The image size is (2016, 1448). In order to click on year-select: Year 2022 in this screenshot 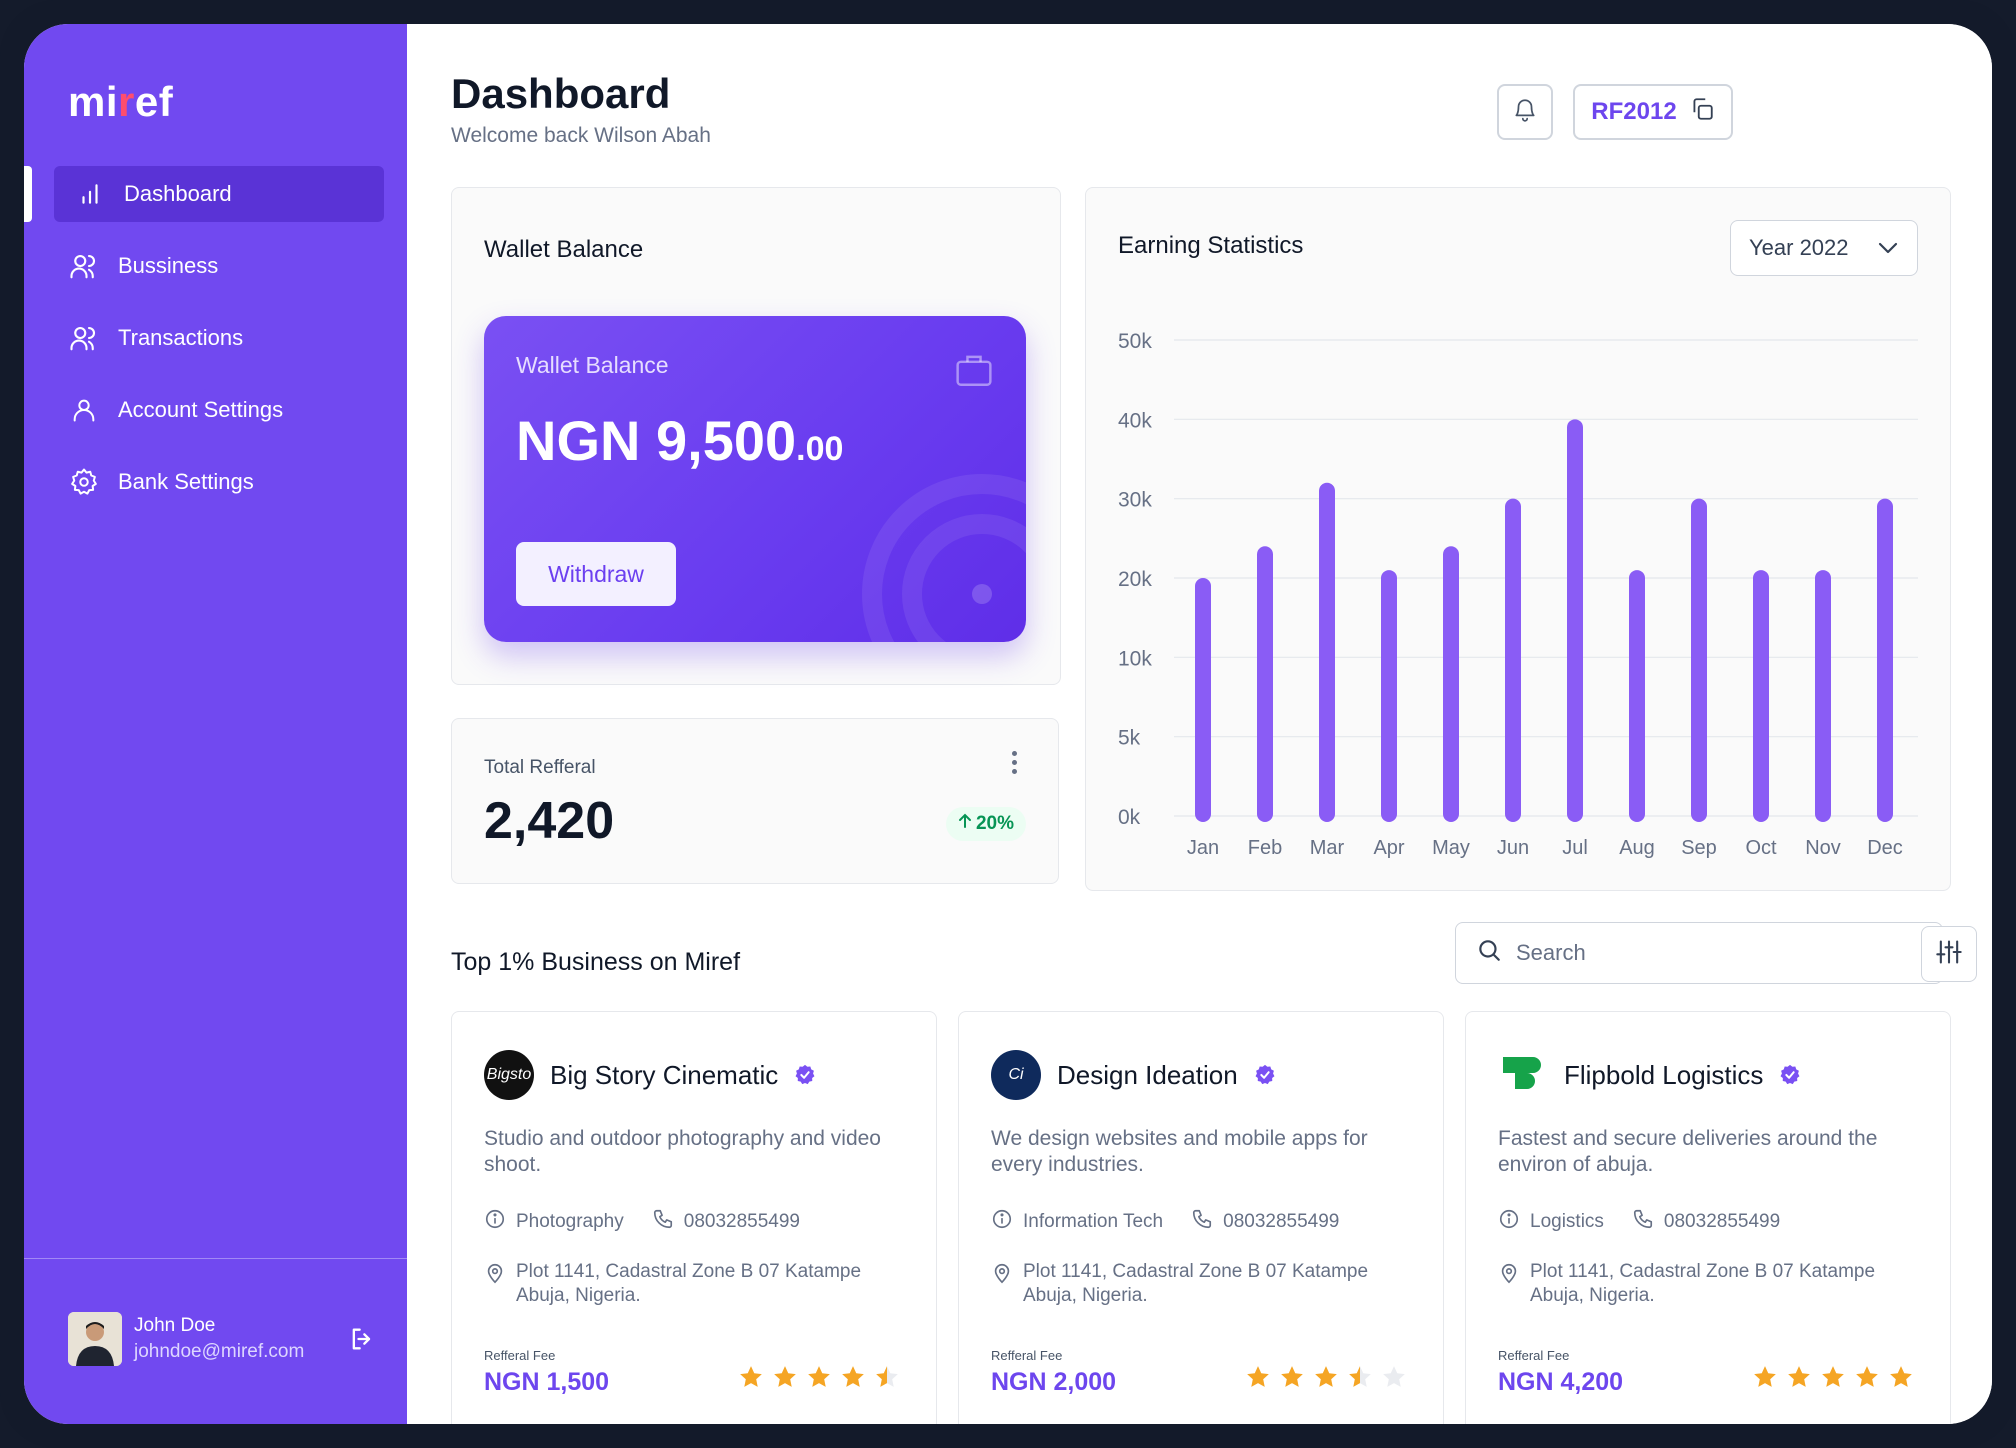, I will do `click(1824, 248)`.